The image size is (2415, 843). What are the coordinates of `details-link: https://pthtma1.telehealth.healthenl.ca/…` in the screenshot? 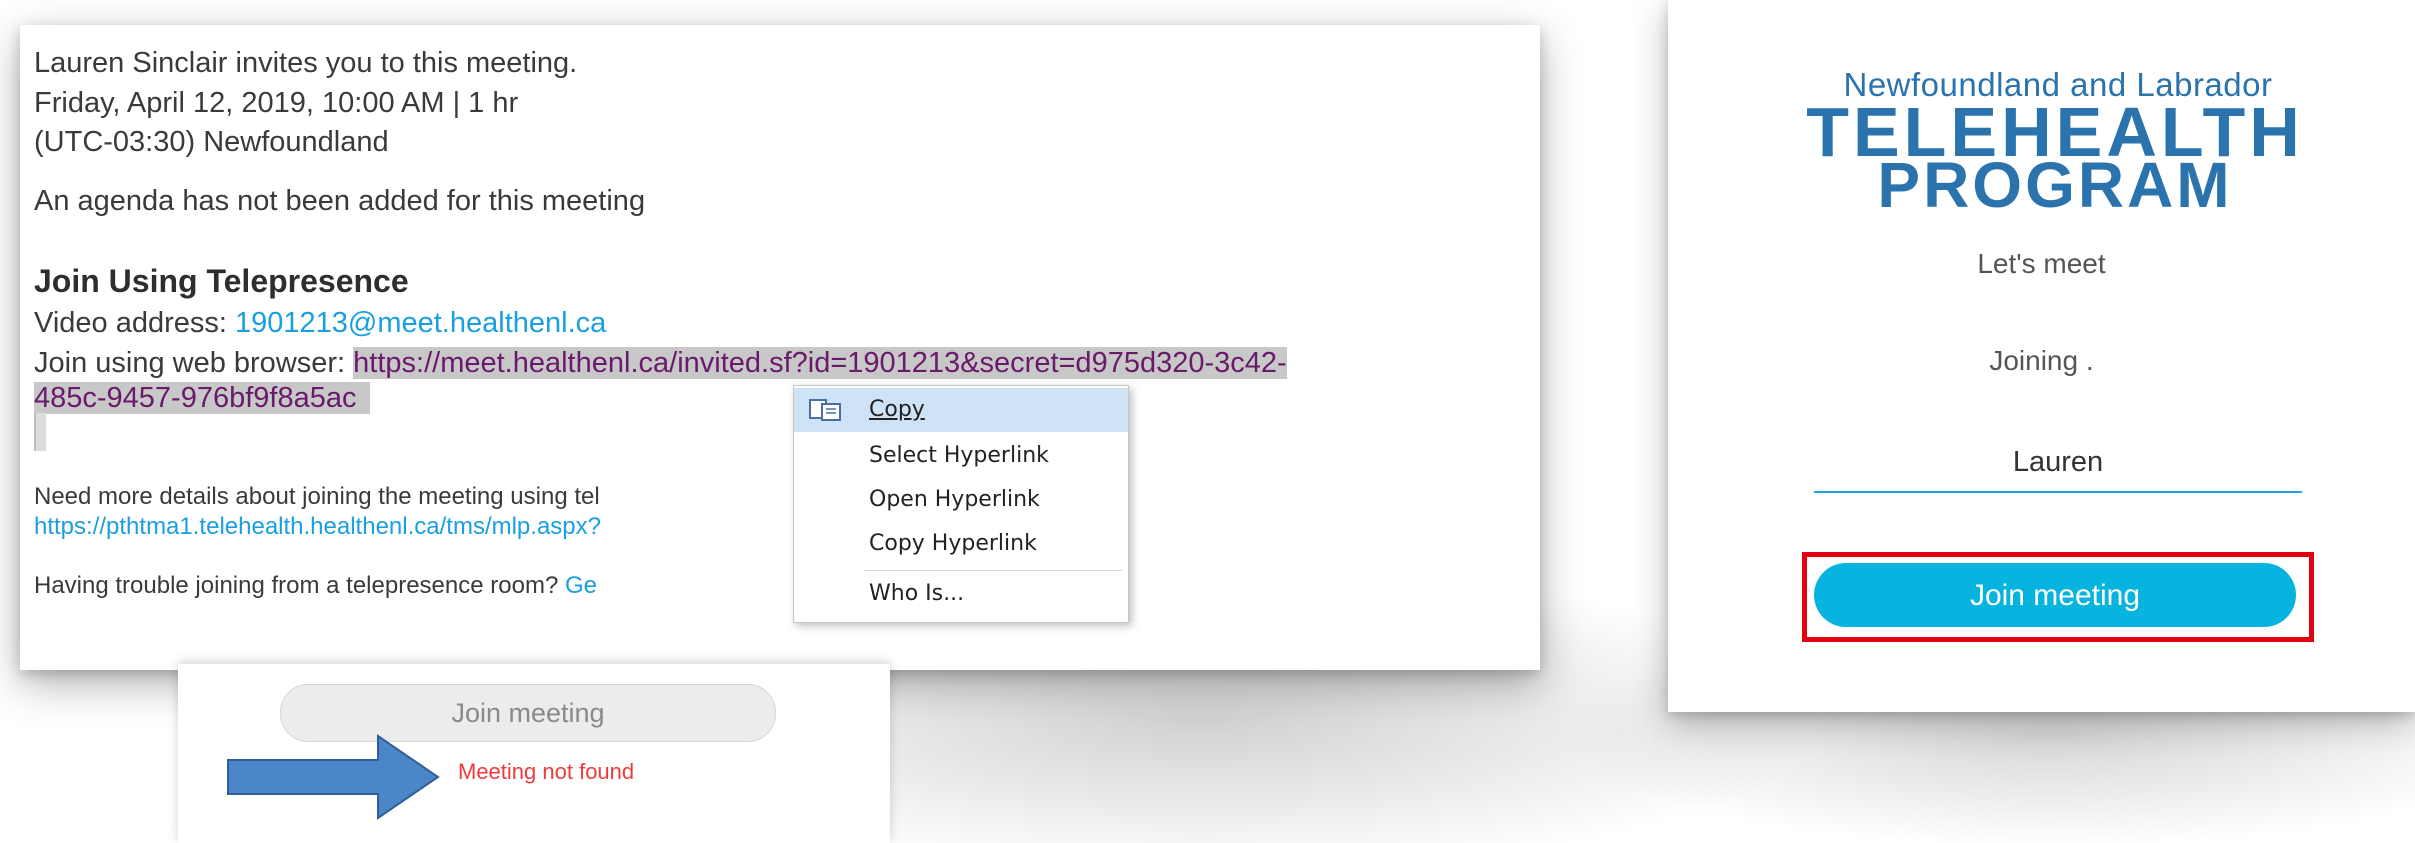 It's located at (317, 527).